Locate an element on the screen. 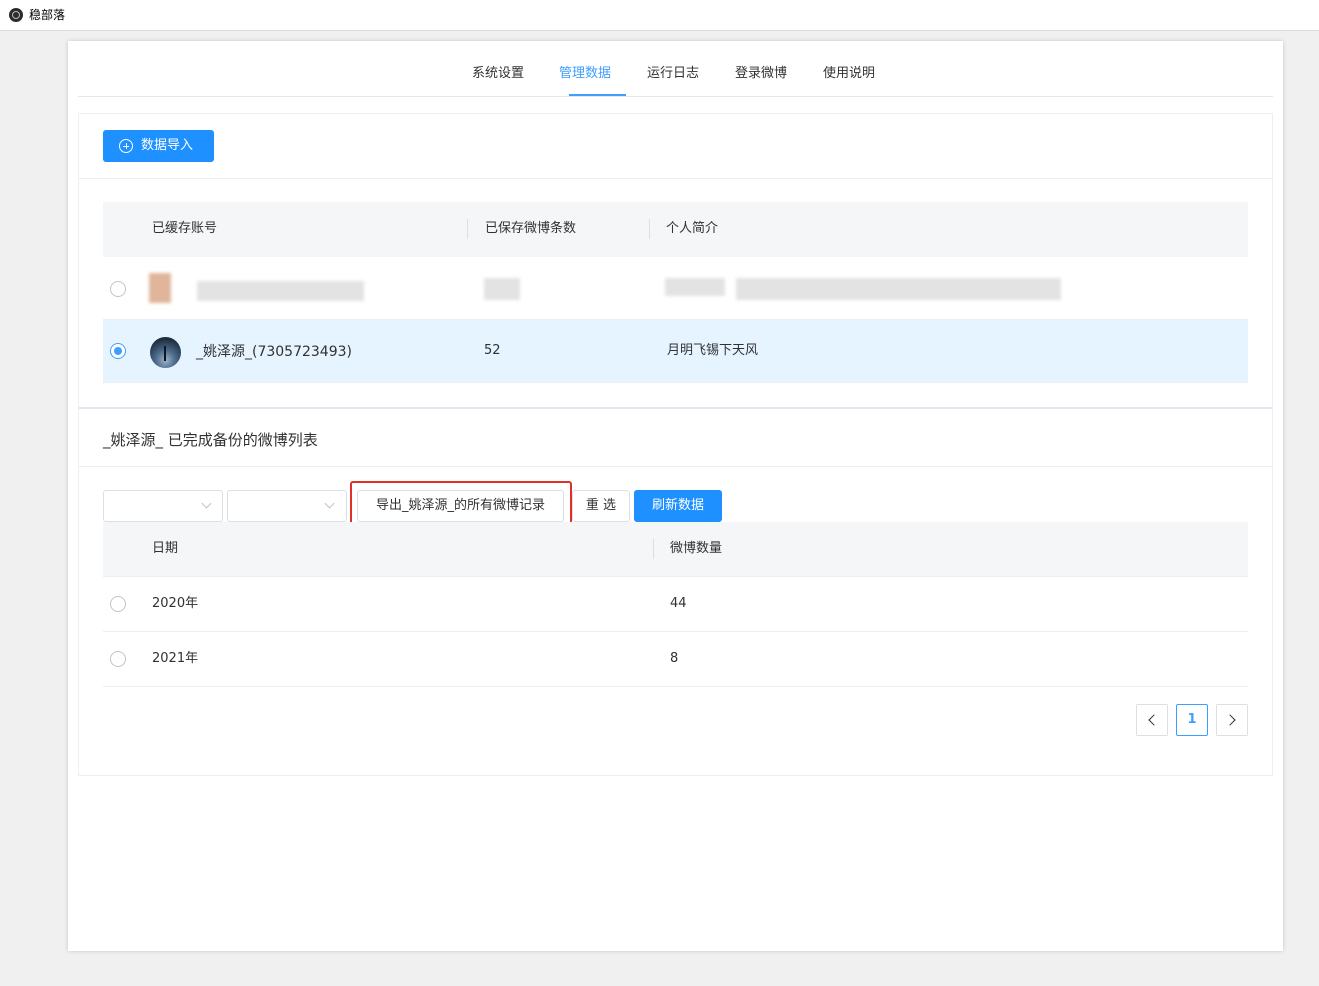 Image resolution: width=1319 pixels, height=986 pixels. count-cell: 44 is located at coordinates (678, 603).